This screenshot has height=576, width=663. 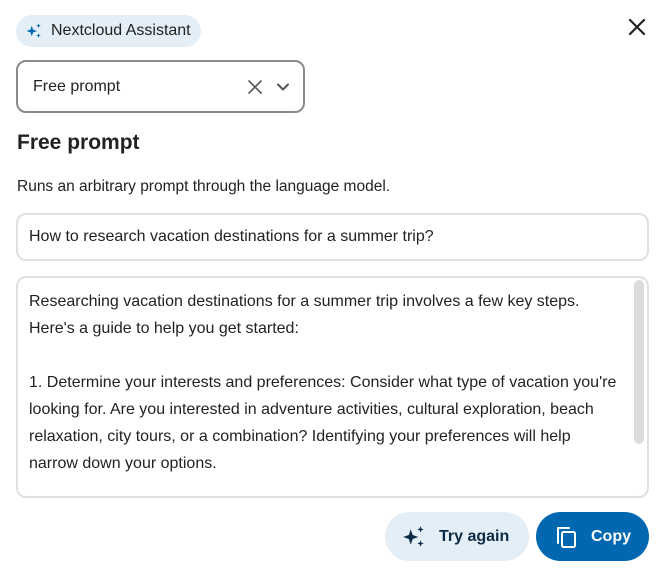 What do you see at coordinates (160, 86) in the screenshot?
I see `task-type-select: Free prompt` at bounding box center [160, 86].